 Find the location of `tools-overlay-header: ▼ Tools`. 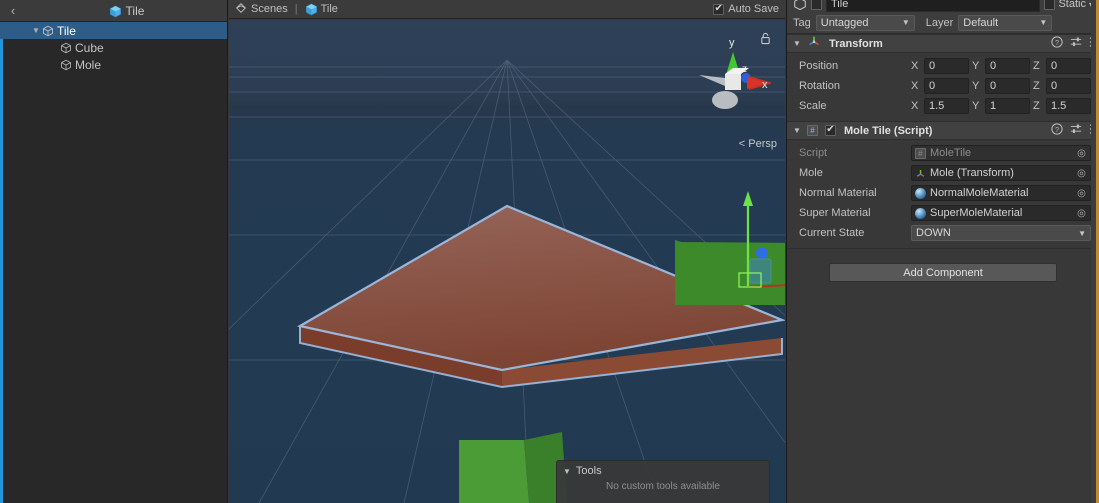

tools-overlay-header: ▼ Tools is located at coordinates (663, 470).